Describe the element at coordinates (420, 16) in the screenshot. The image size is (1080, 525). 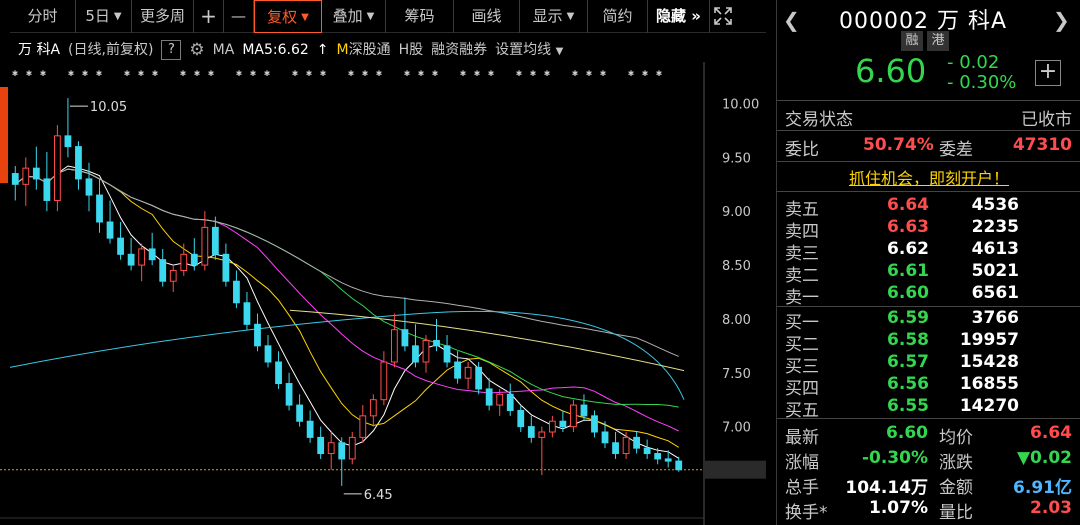
I see `chips-button: 筹码` at that location.